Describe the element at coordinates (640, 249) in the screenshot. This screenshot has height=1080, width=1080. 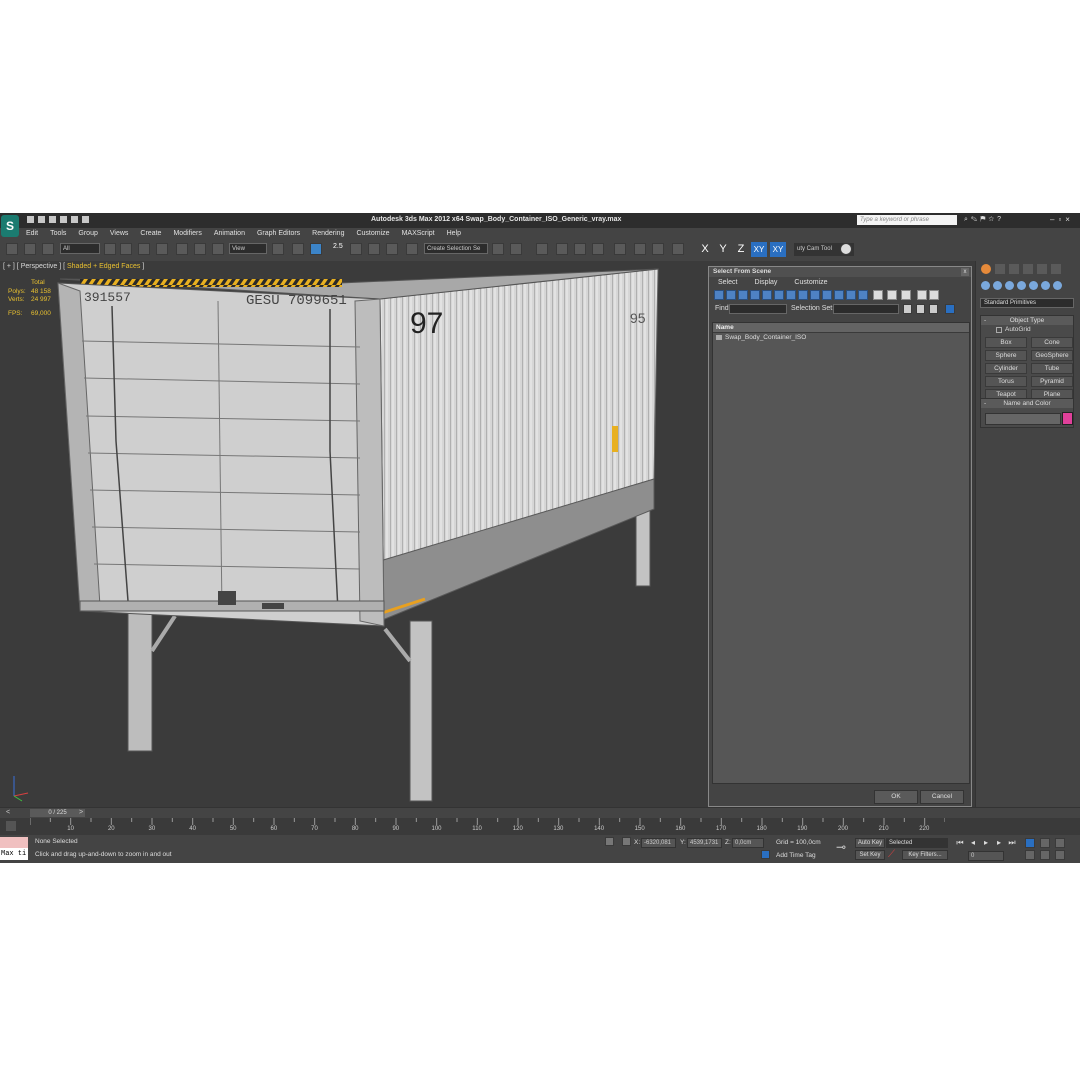
I see `render-setup-icon` at that location.